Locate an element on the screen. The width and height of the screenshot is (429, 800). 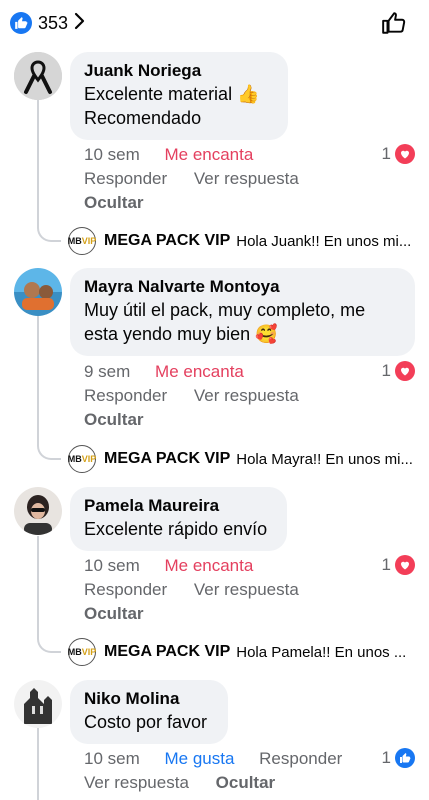
profile-photo-icon is located at coordinates (38, 511).